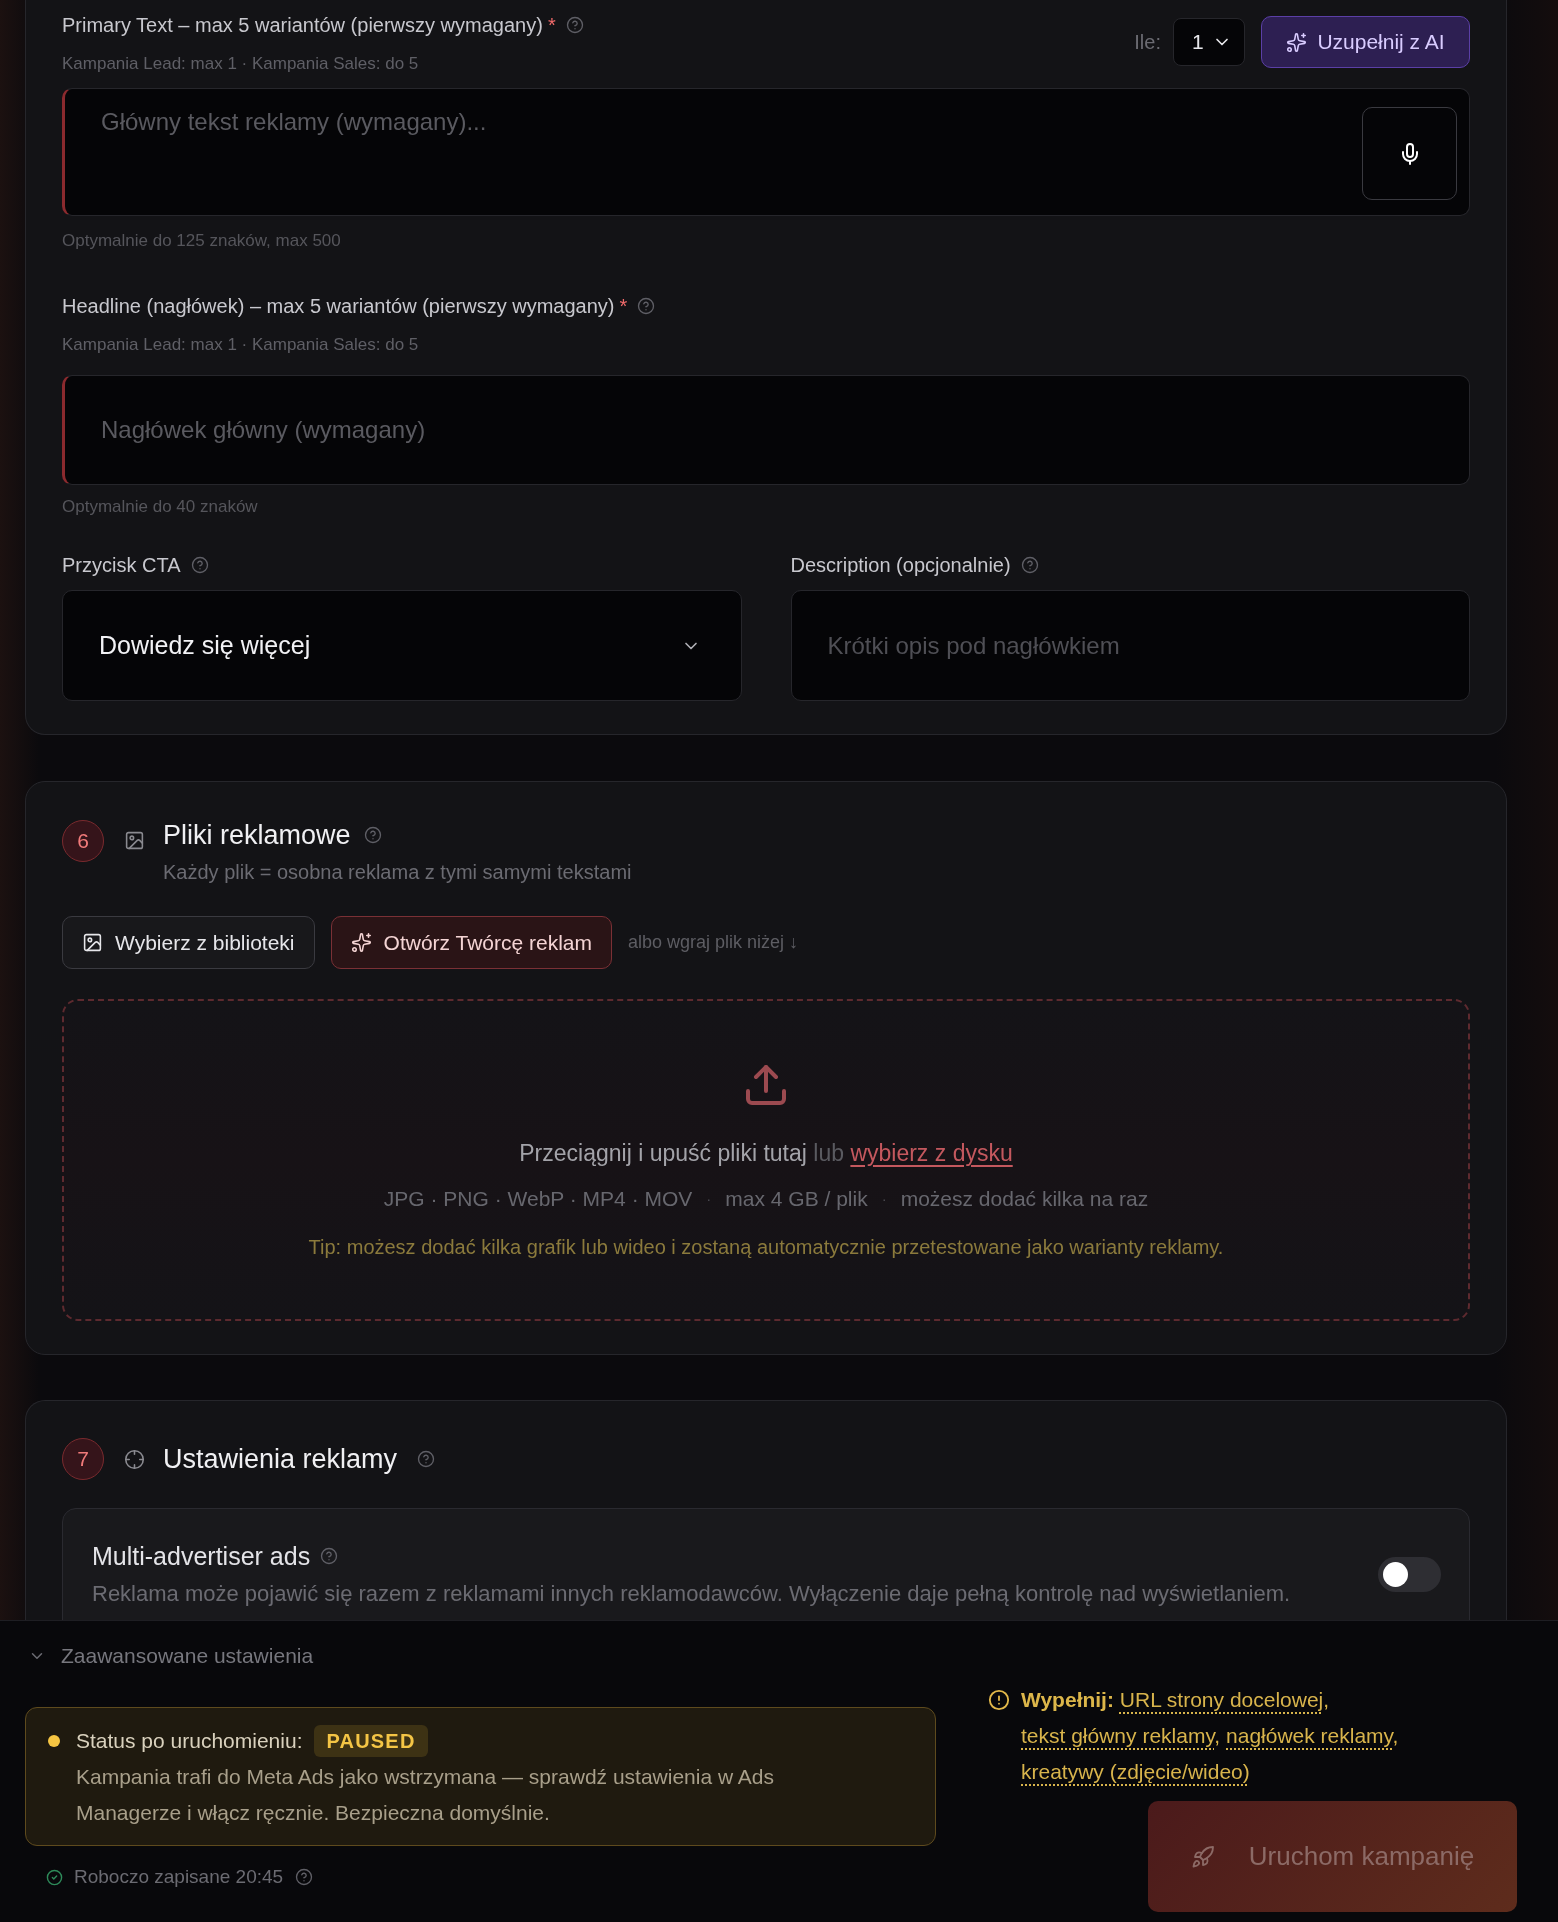 The image size is (1558, 1922). I want to click on missing-field-link: nagłówek reklamy, so click(1309, 1735).